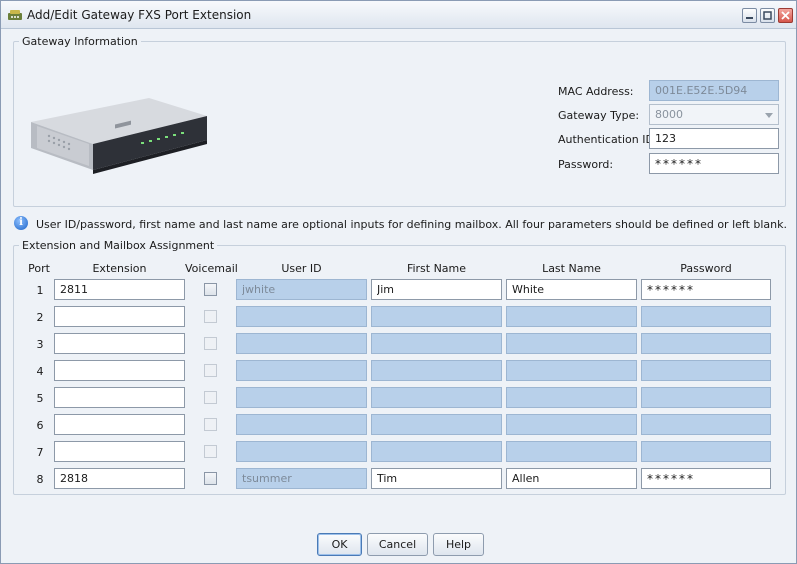 This screenshot has height=564, width=797. I want to click on gateway-device-image, so click(119, 136).